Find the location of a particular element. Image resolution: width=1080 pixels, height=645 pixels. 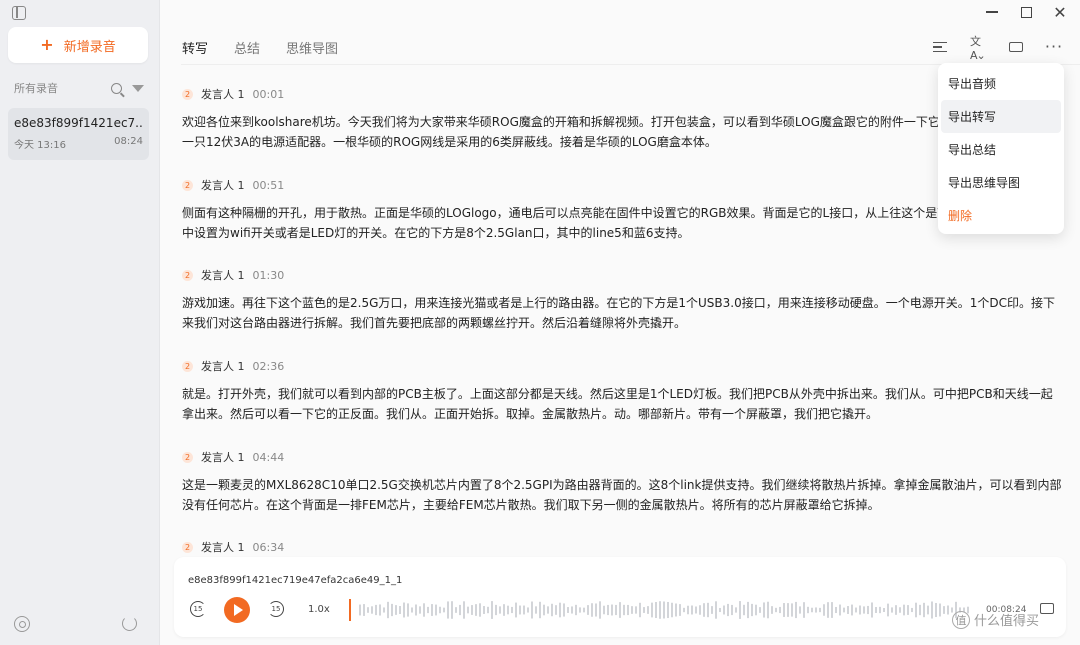

skip-forward-icon: 15 is located at coordinates (276, 609).